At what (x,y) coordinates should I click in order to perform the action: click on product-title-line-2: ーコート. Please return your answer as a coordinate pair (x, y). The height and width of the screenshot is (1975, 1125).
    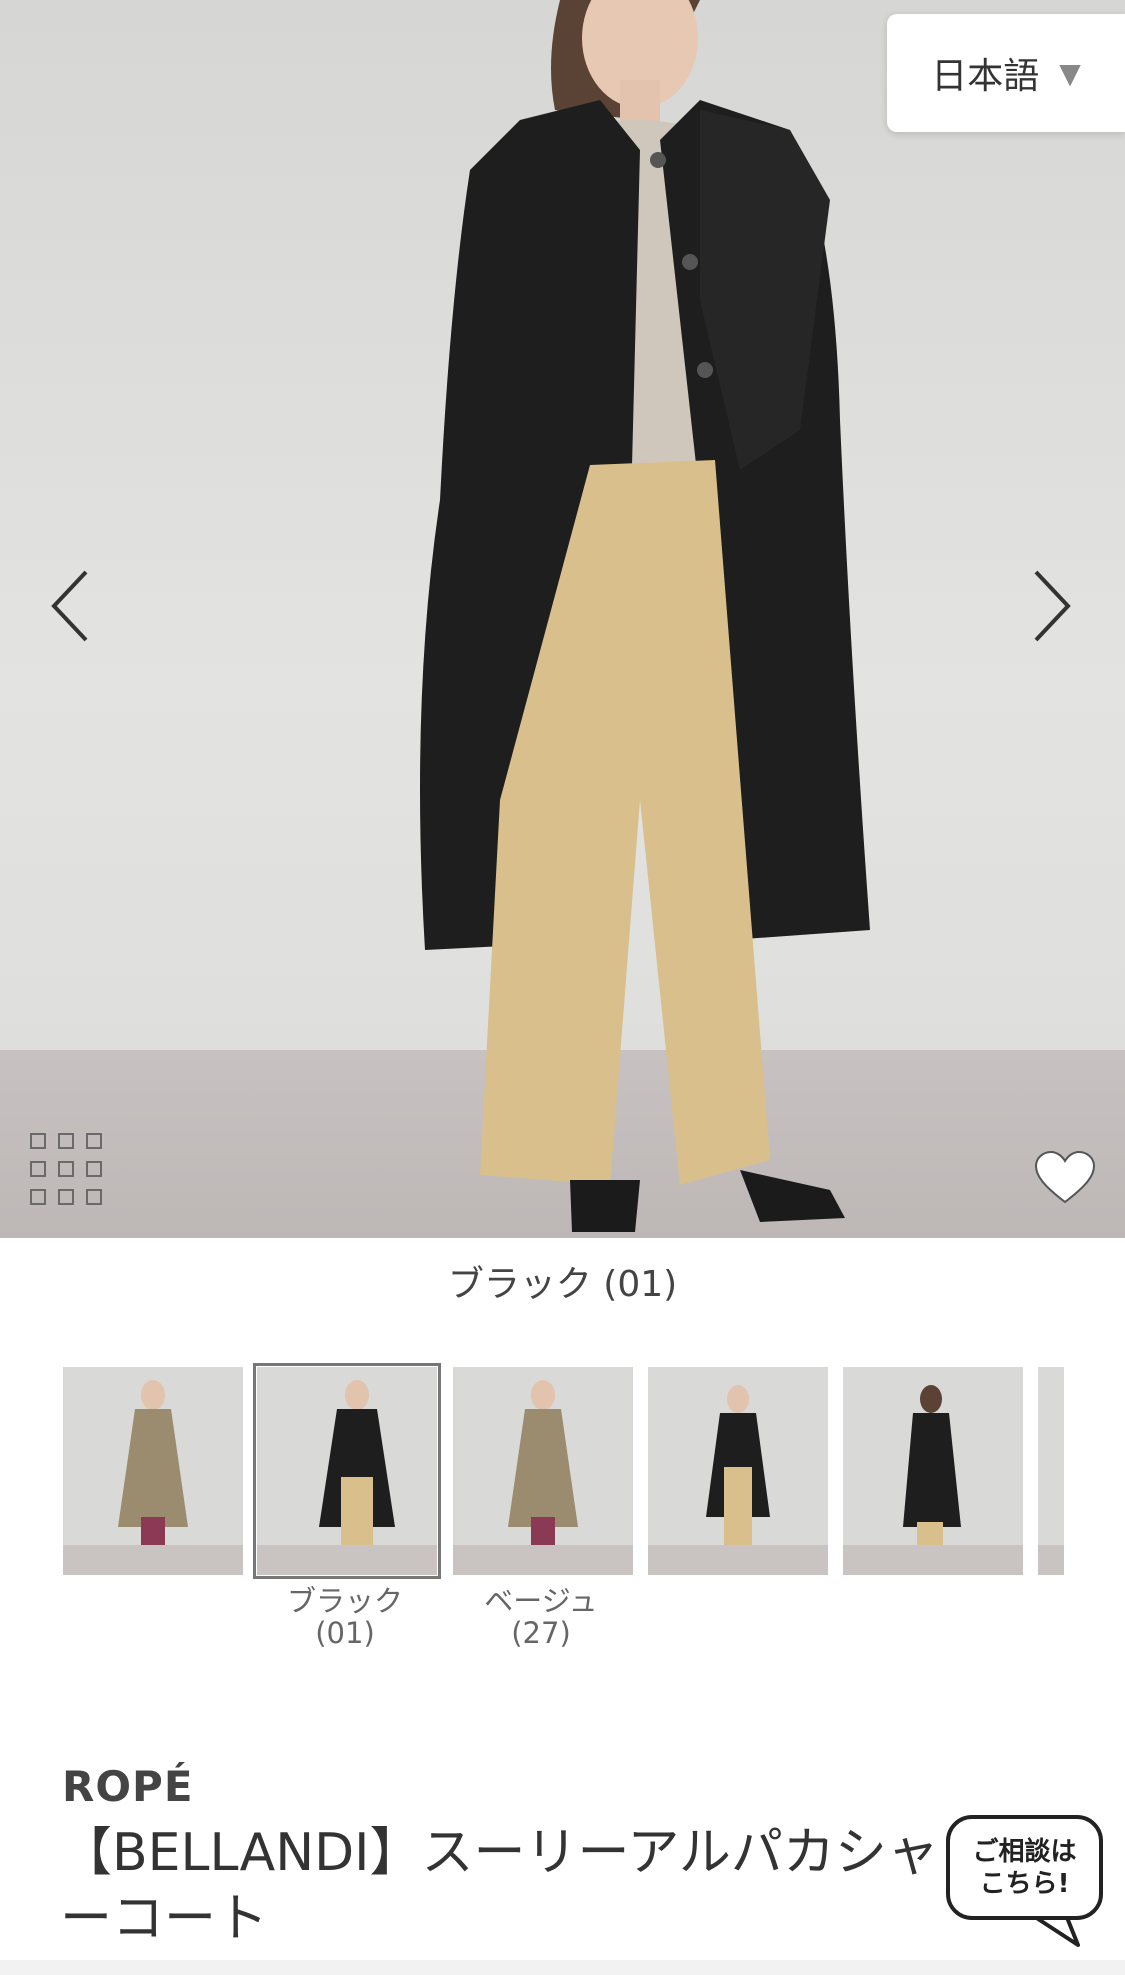
    Looking at the image, I should click on (164, 1919).